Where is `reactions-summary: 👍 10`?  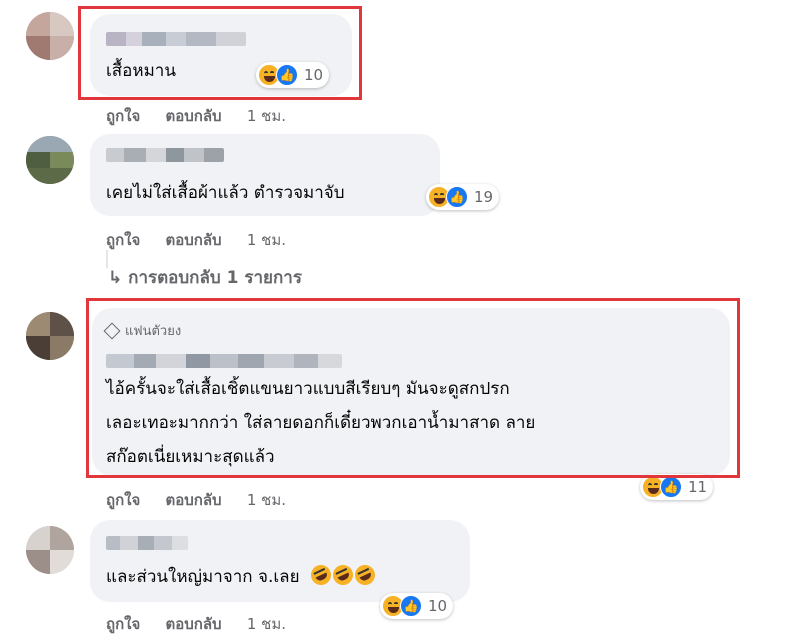 reactions-summary: 👍 10 is located at coordinates (417, 606).